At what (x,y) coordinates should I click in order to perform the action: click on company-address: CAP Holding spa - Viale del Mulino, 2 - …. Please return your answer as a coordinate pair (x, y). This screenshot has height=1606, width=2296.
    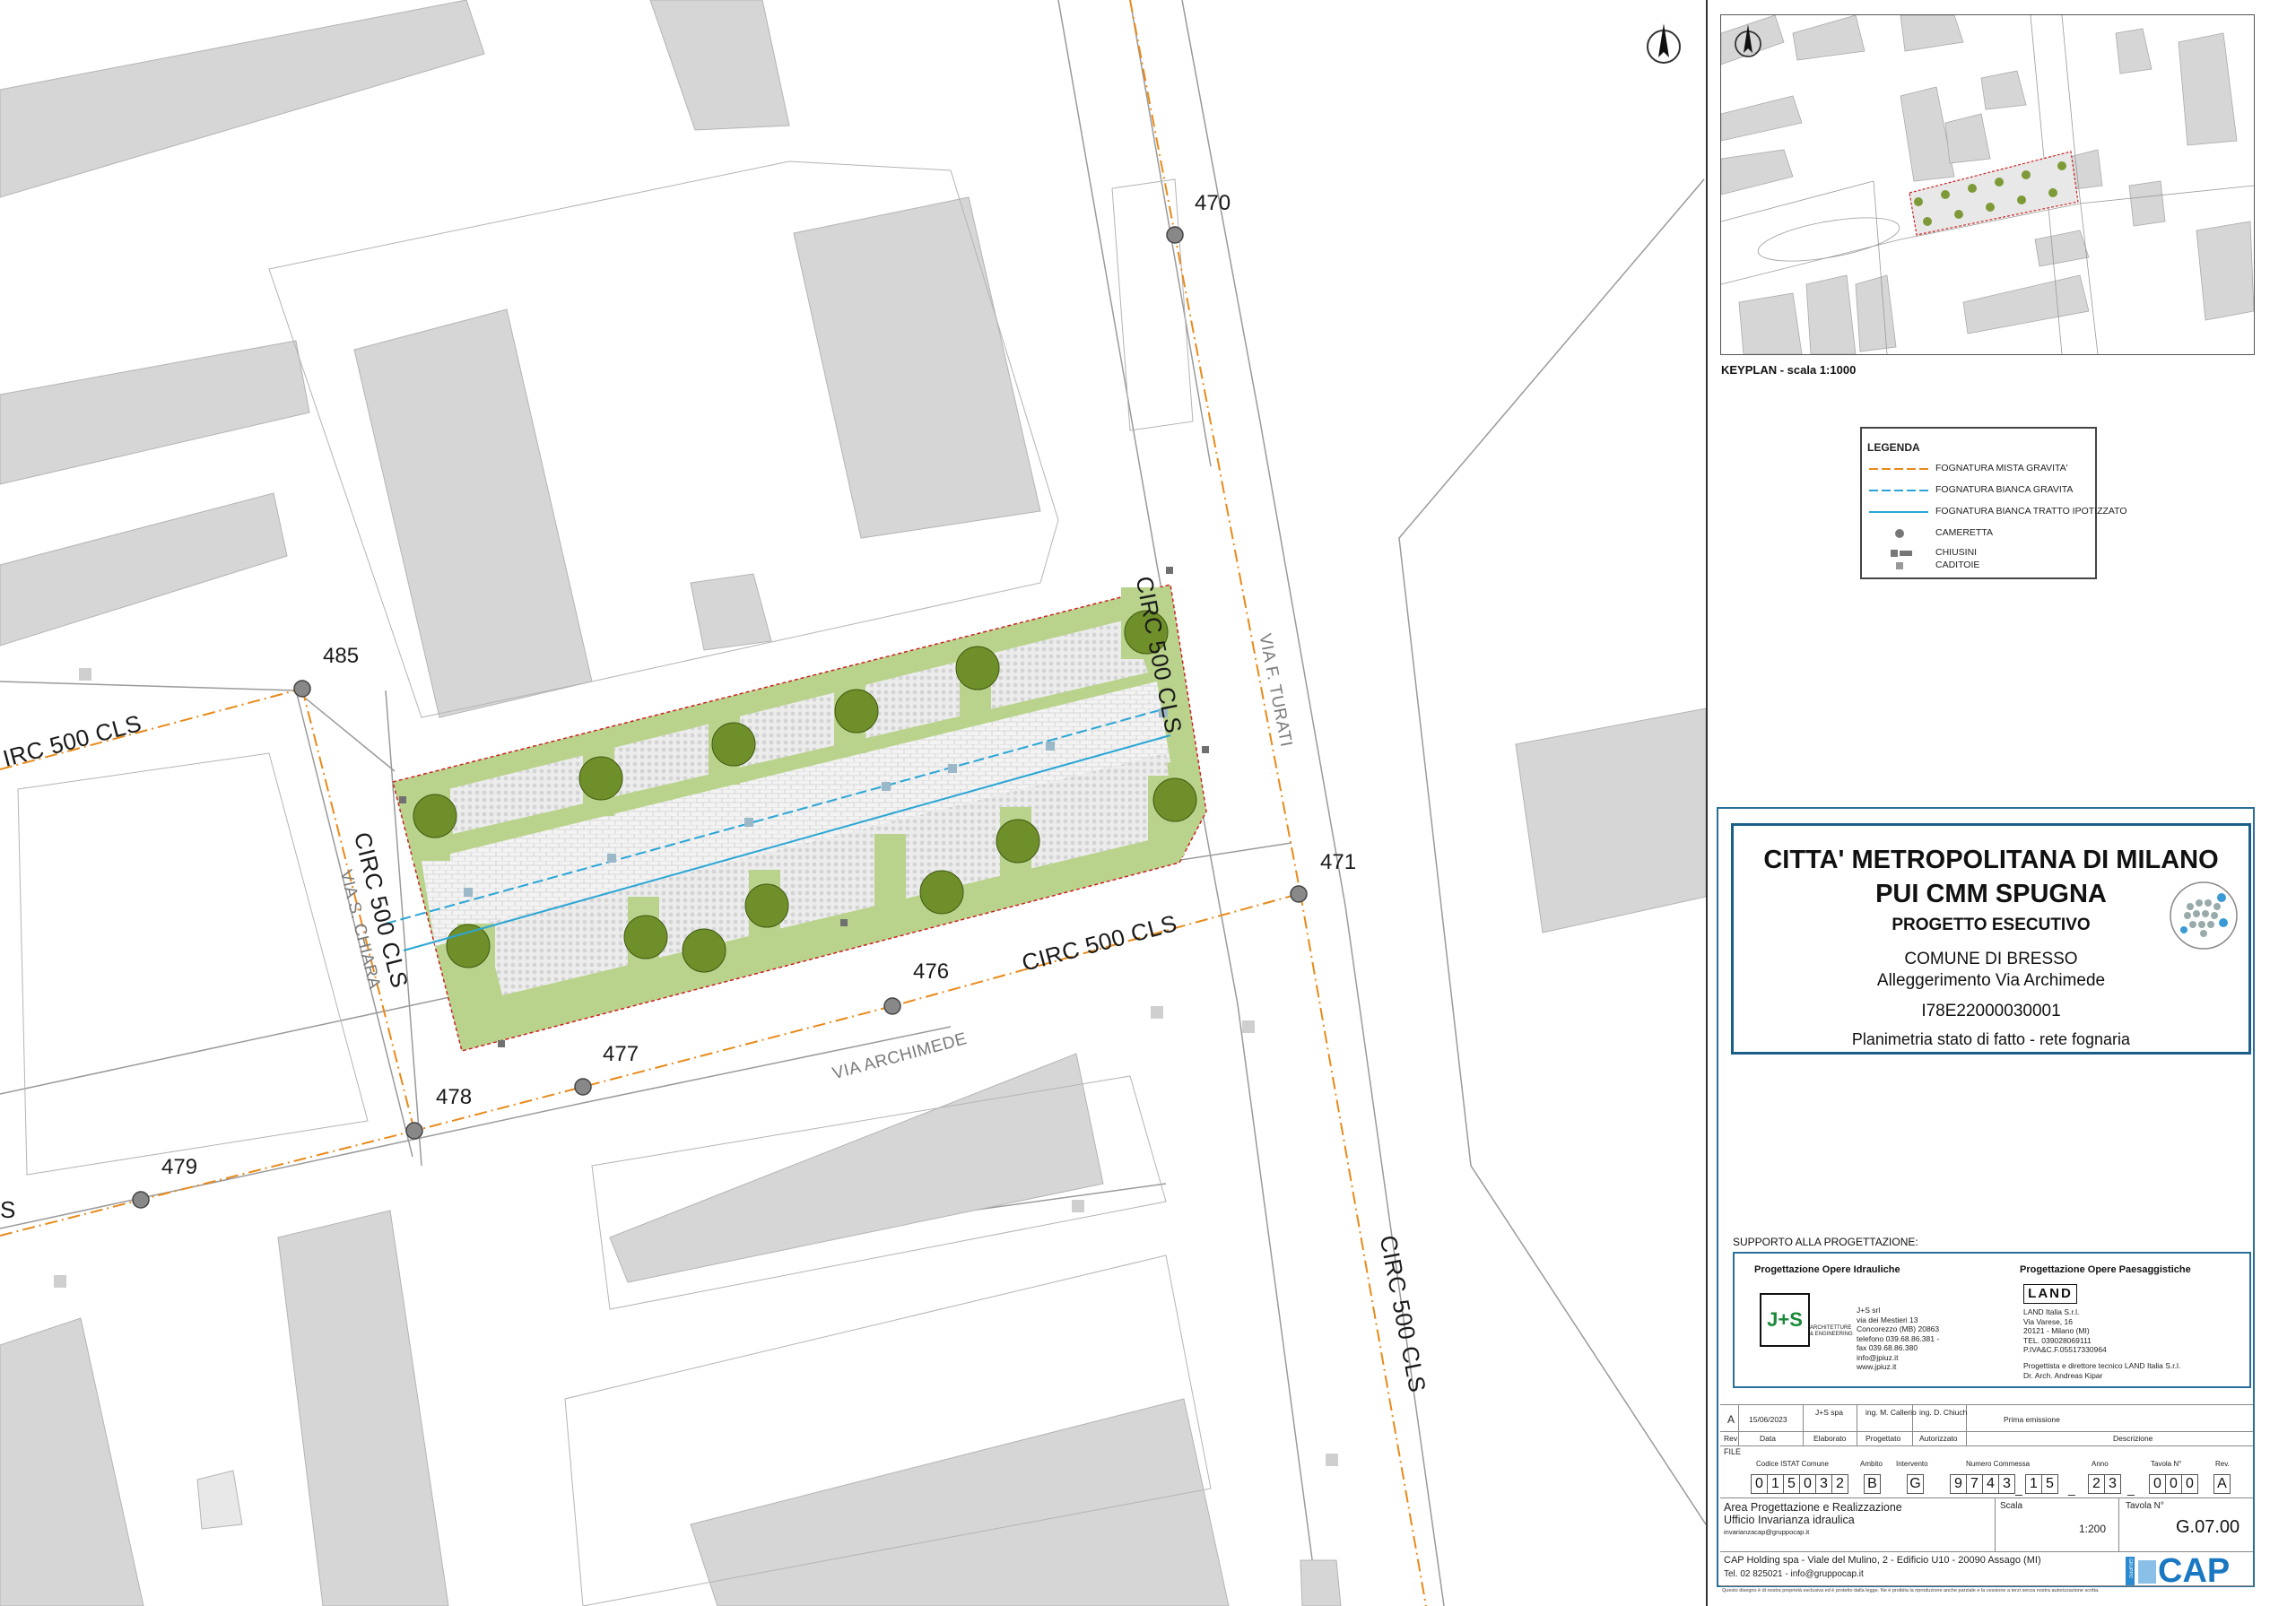
    Looking at the image, I should click on (1882, 1560).